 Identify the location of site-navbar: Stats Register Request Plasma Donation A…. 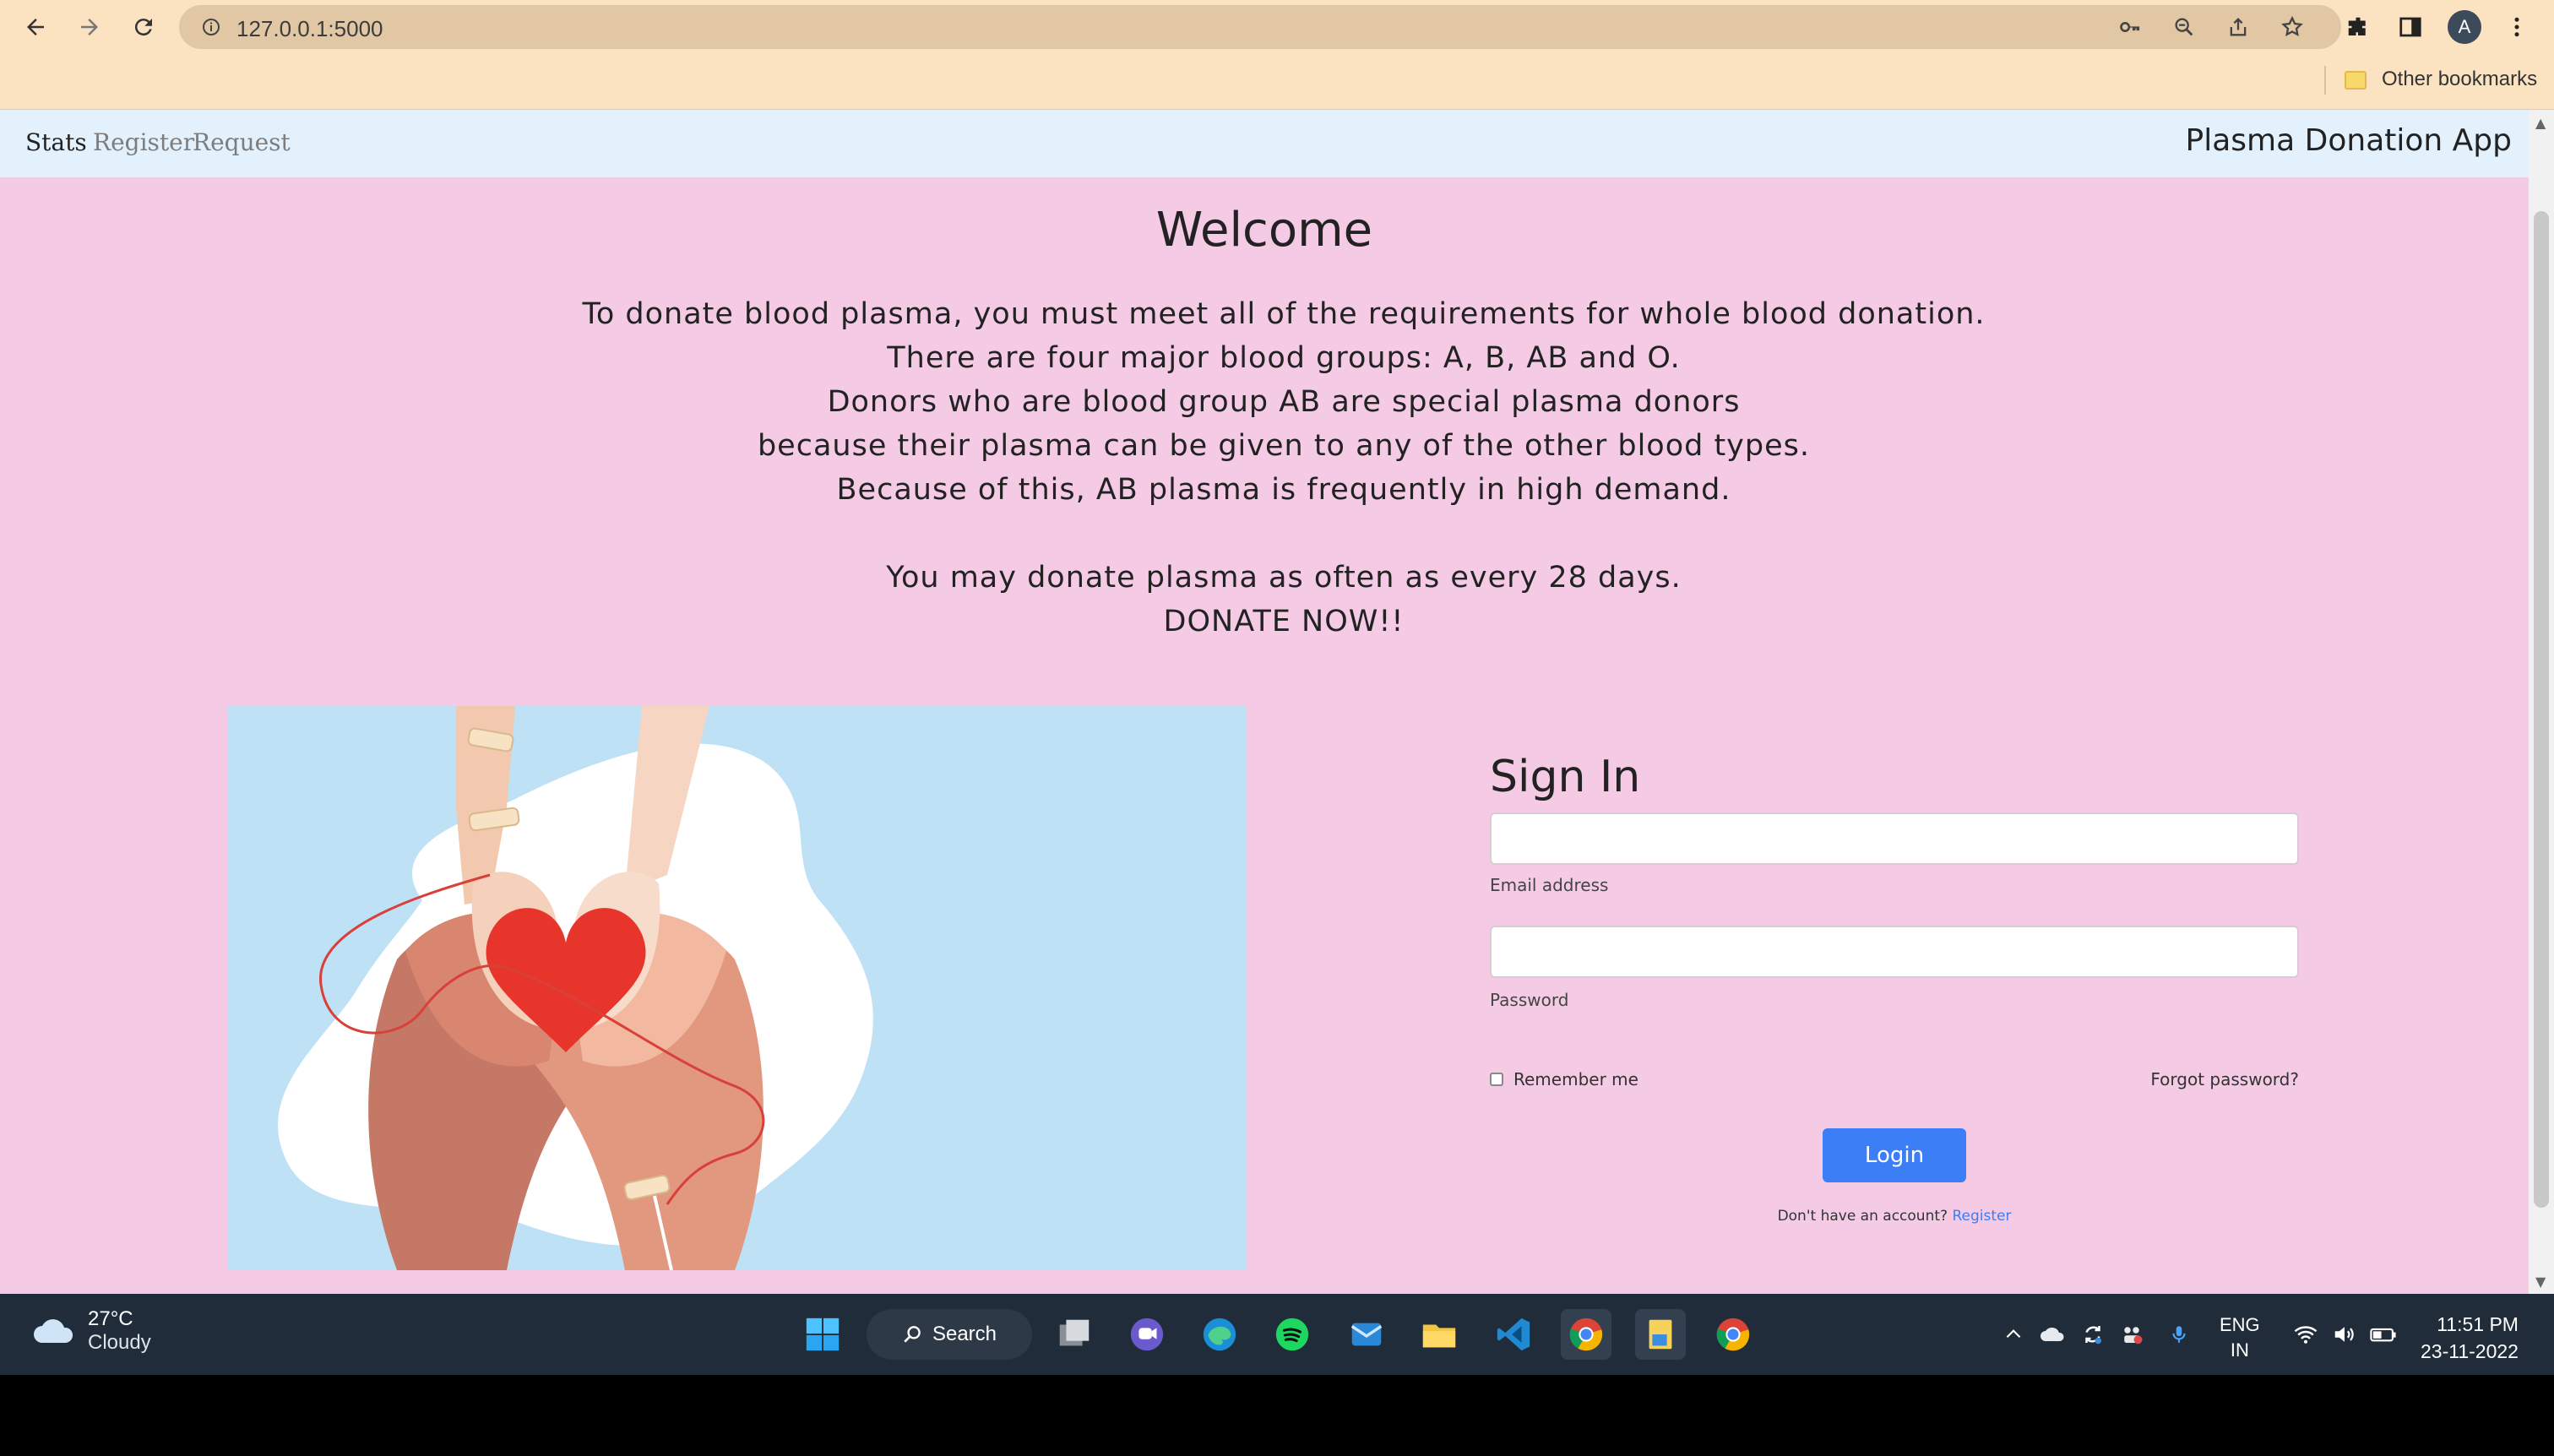
(1264, 143).